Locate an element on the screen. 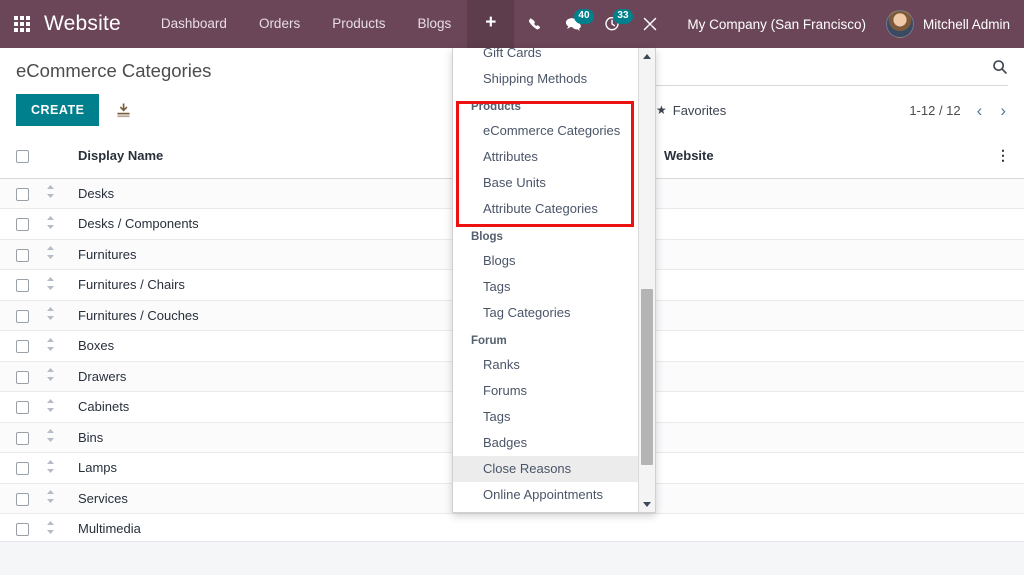 Image resolution: width=1024 pixels, height=575 pixels. favorites-dropdown: ★ Favorites is located at coordinates (691, 110).